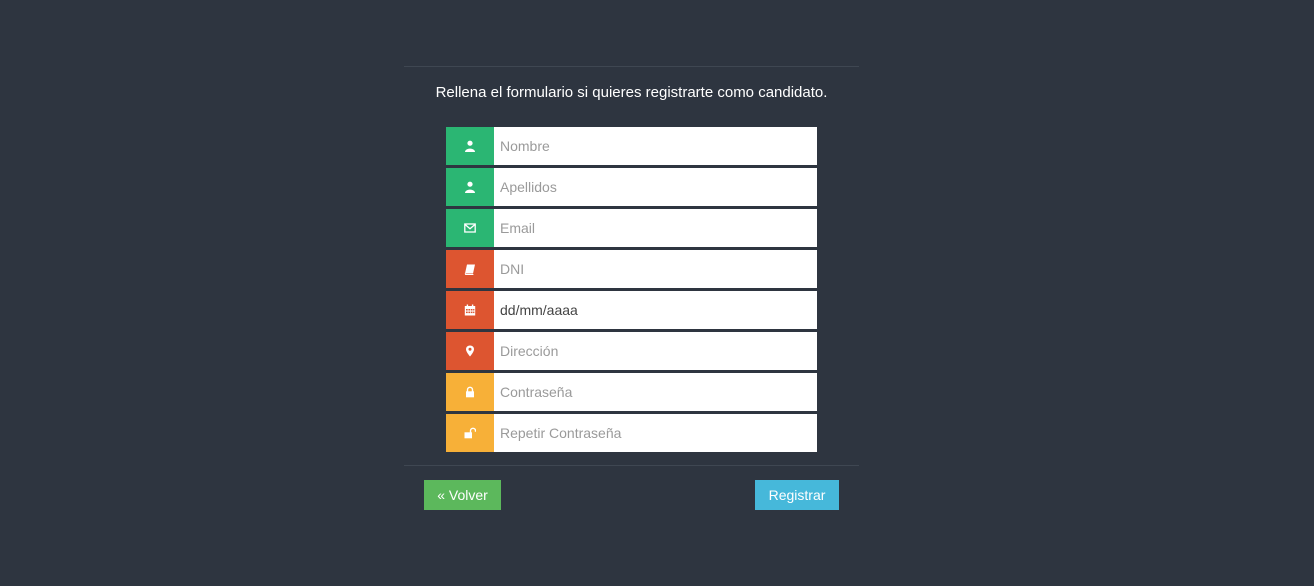  Describe the element at coordinates (655, 310) in the screenshot. I see `birthdate-input` at that location.